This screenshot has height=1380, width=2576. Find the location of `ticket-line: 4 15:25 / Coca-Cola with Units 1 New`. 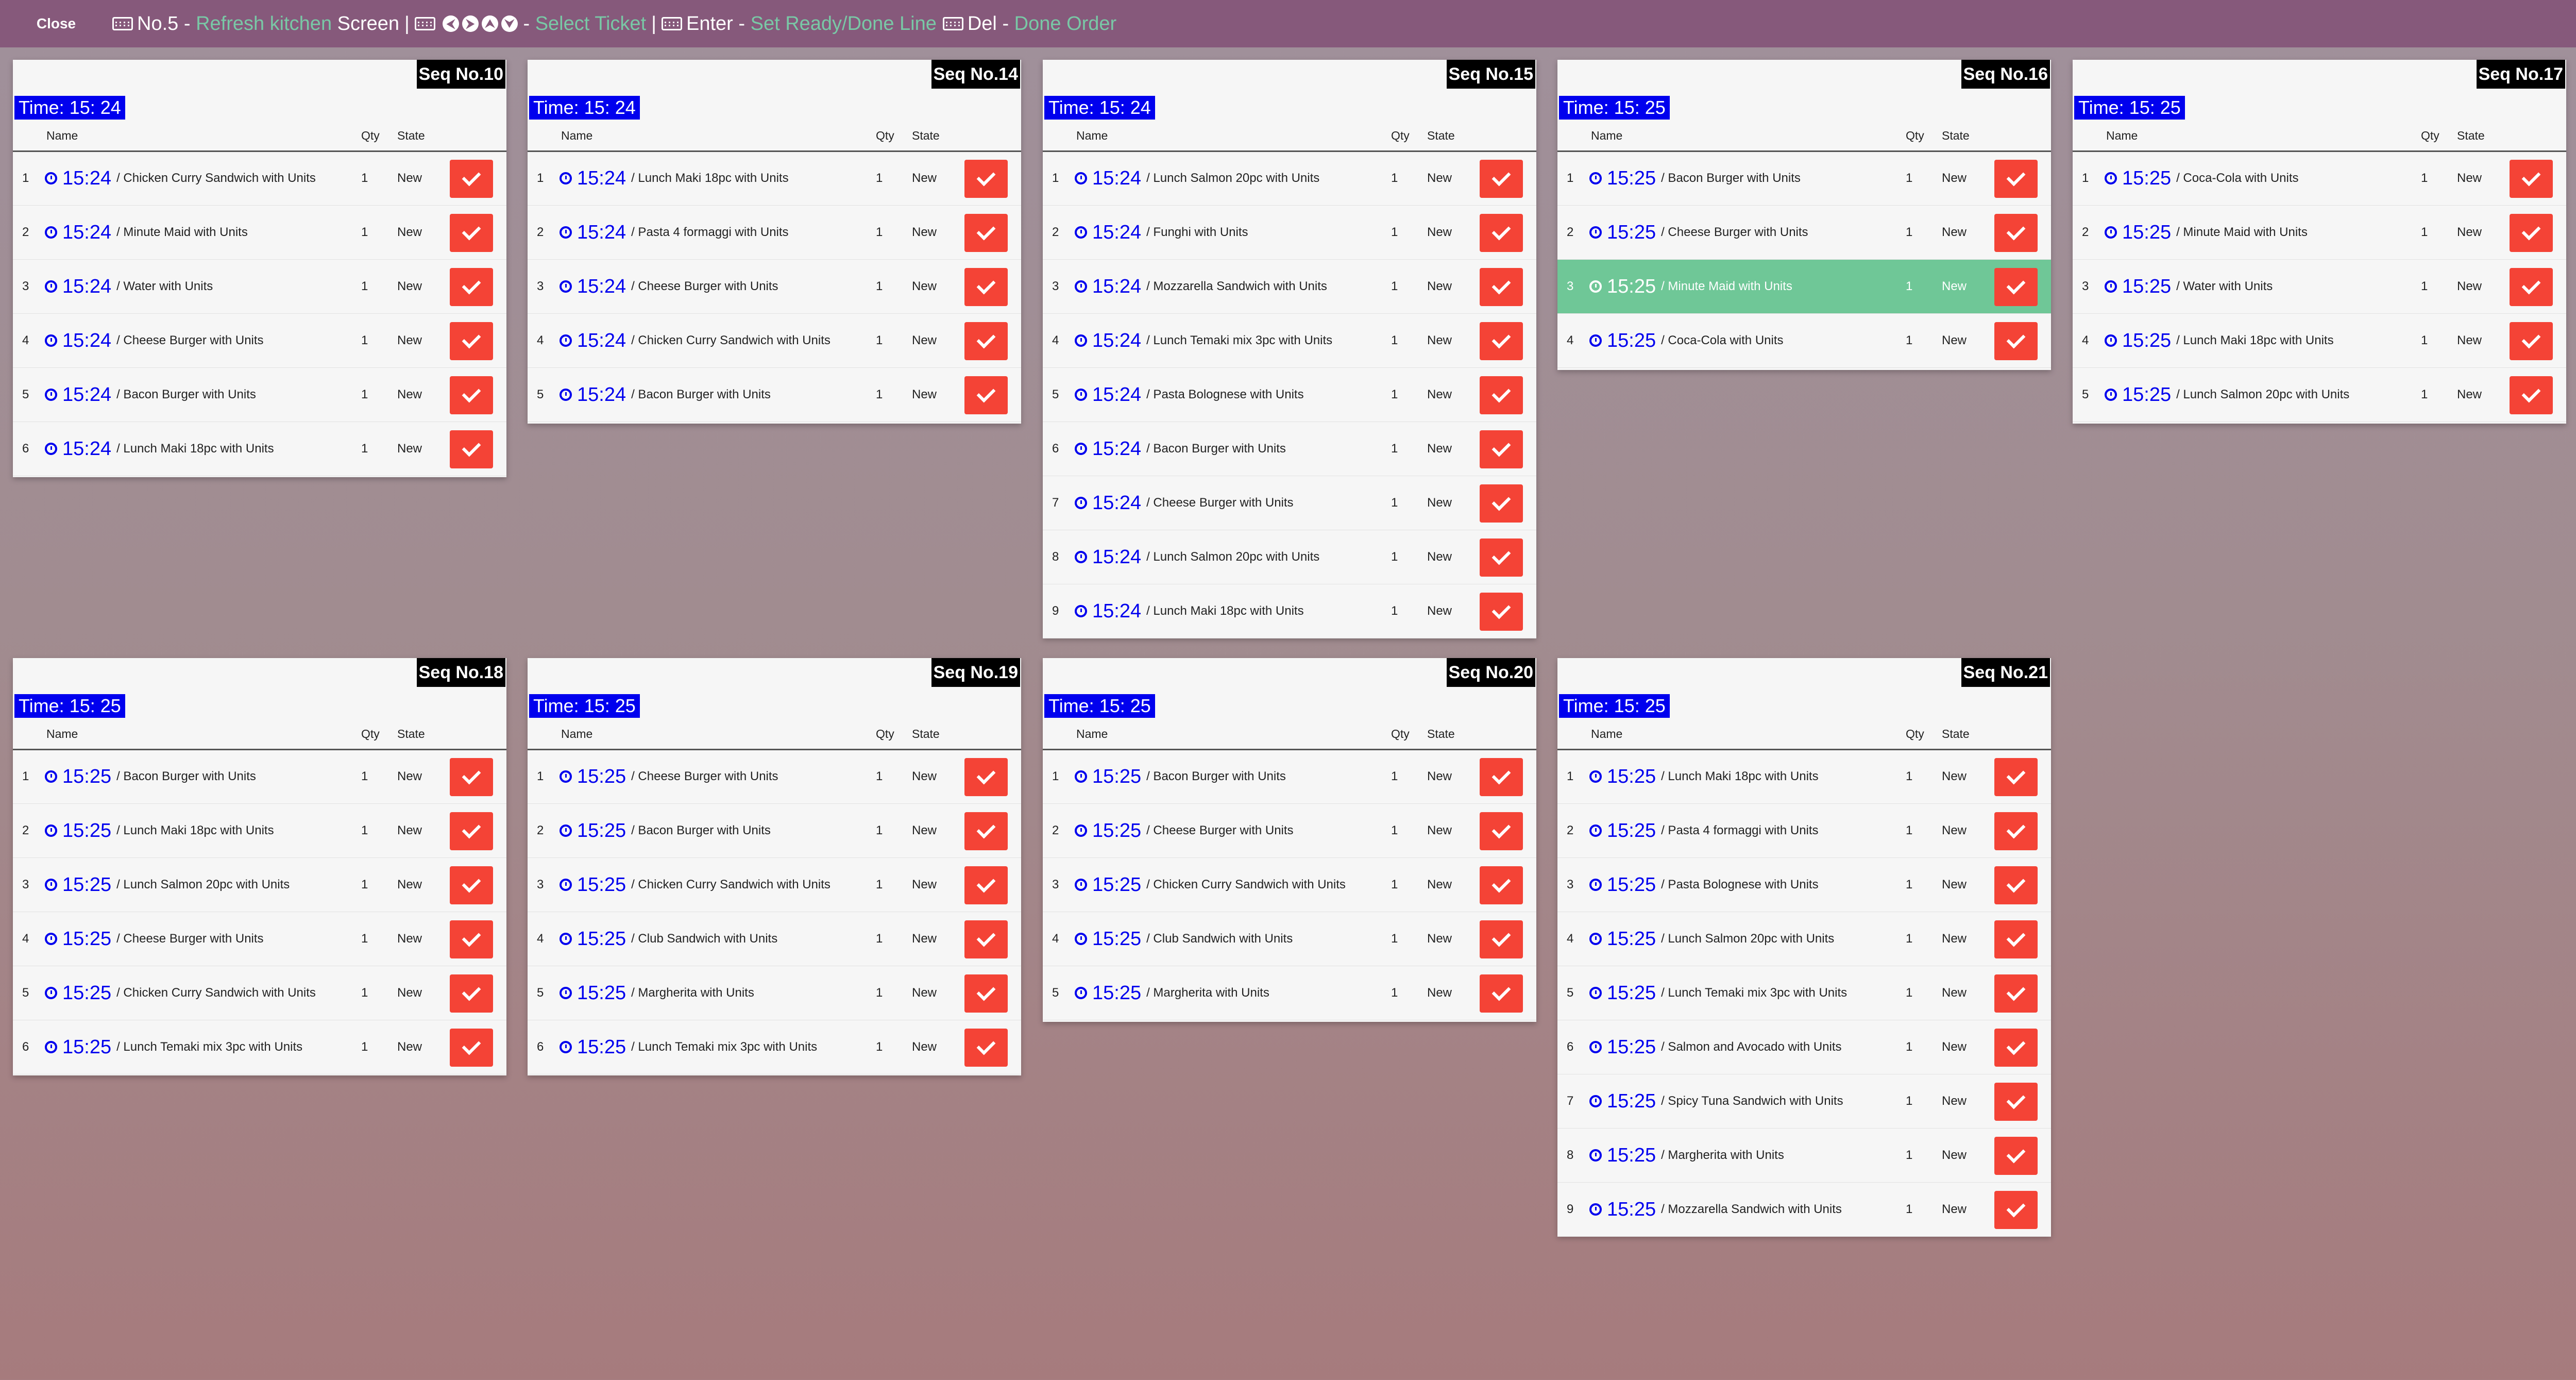

ticket-line: 4 15:25 / Coca-Cola with Units 1 New is located at coordinates (1804, 341).